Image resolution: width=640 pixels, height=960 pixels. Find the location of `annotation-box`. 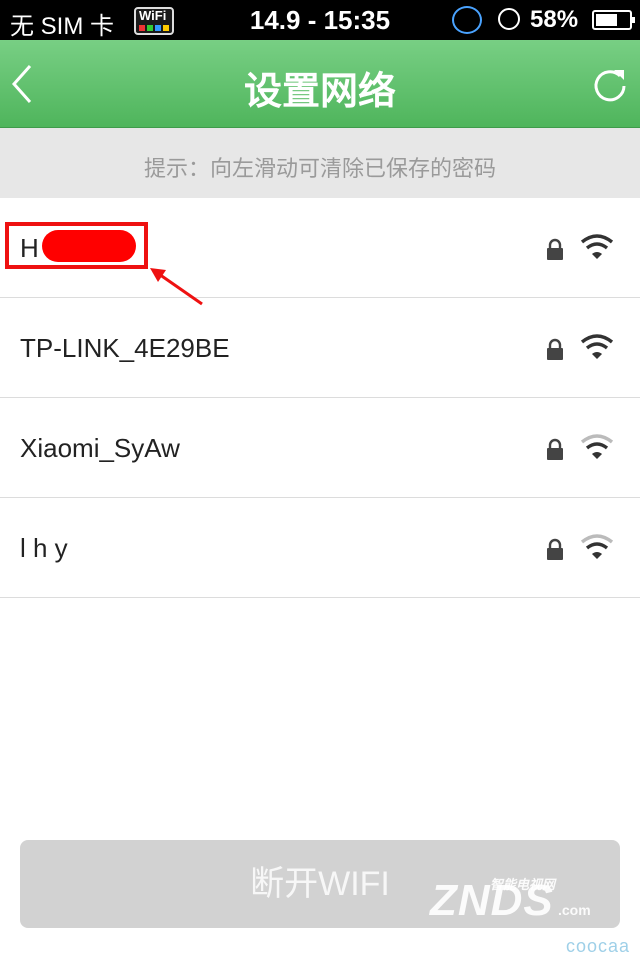

annotation-box is located at coordinates (76, 245).